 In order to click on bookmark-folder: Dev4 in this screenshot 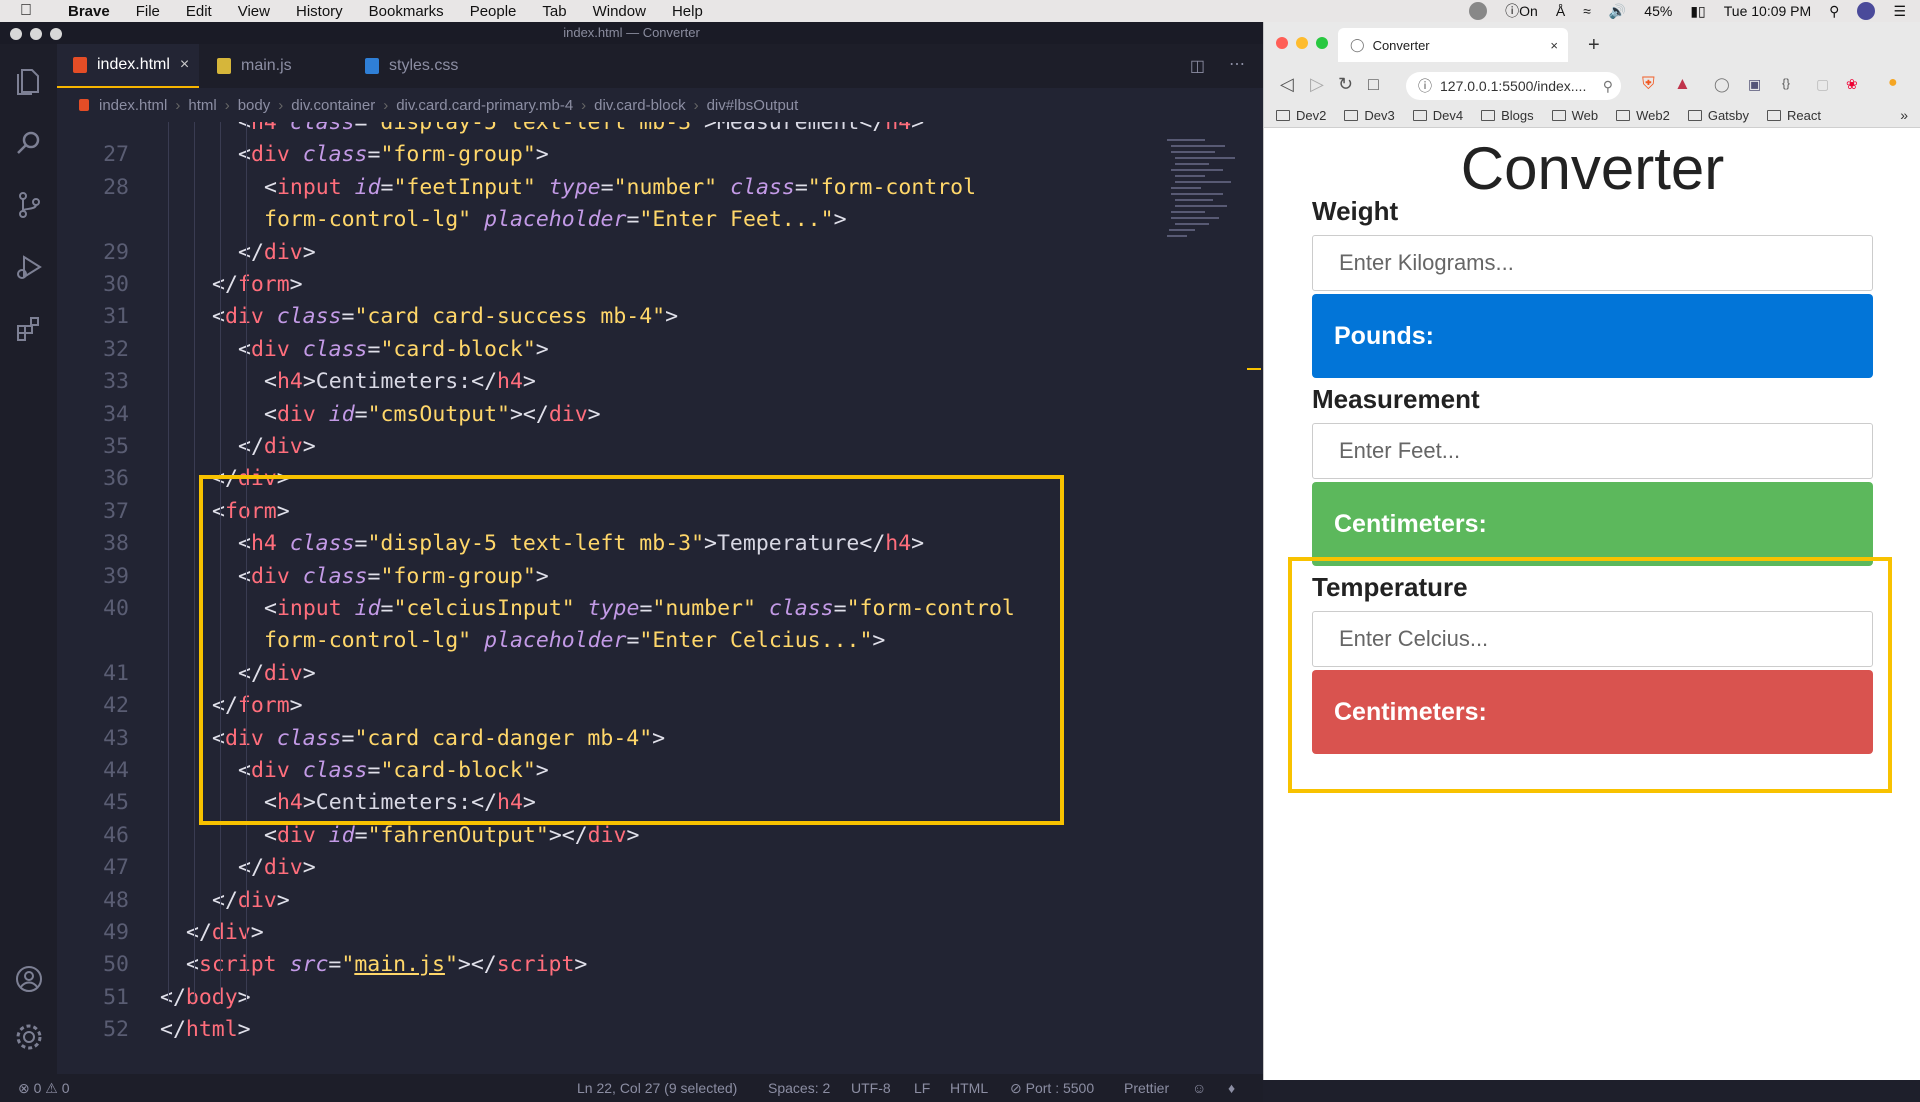, I will do `click(1437, 115)`.